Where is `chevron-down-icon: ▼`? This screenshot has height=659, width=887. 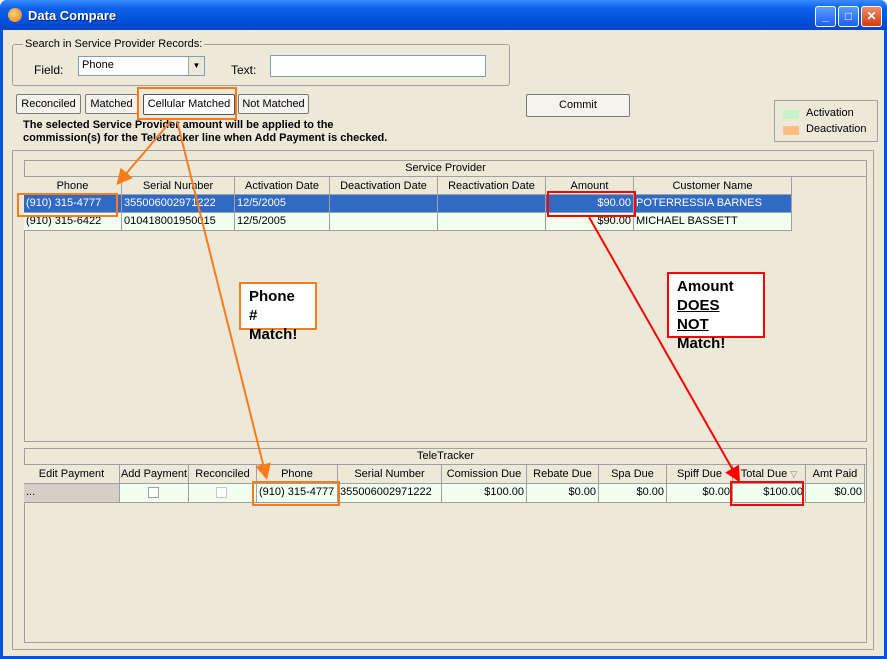
chevron-down-icon: ▼ is located at coordinates (196, 66).